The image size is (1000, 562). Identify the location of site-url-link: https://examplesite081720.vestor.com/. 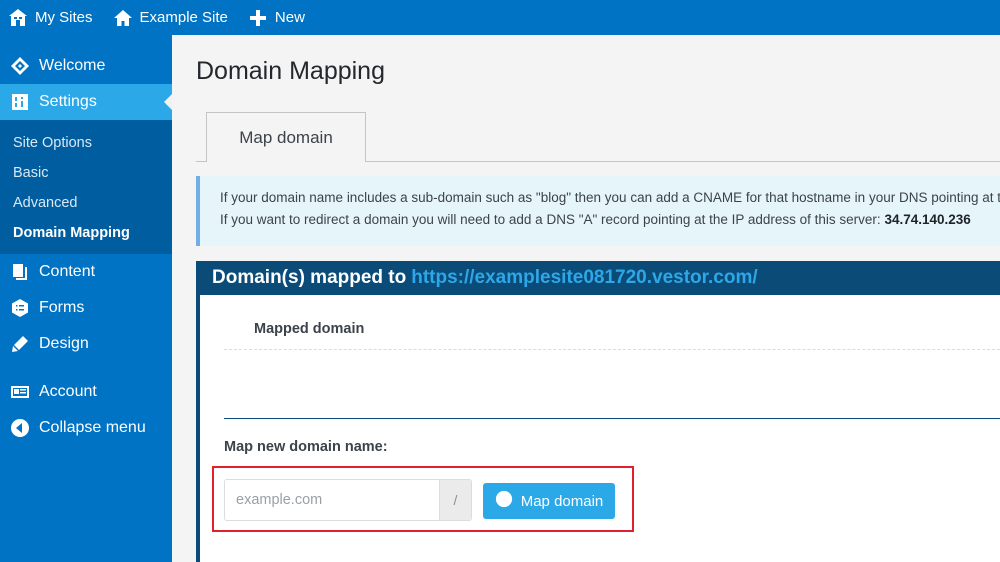
(584, 278).